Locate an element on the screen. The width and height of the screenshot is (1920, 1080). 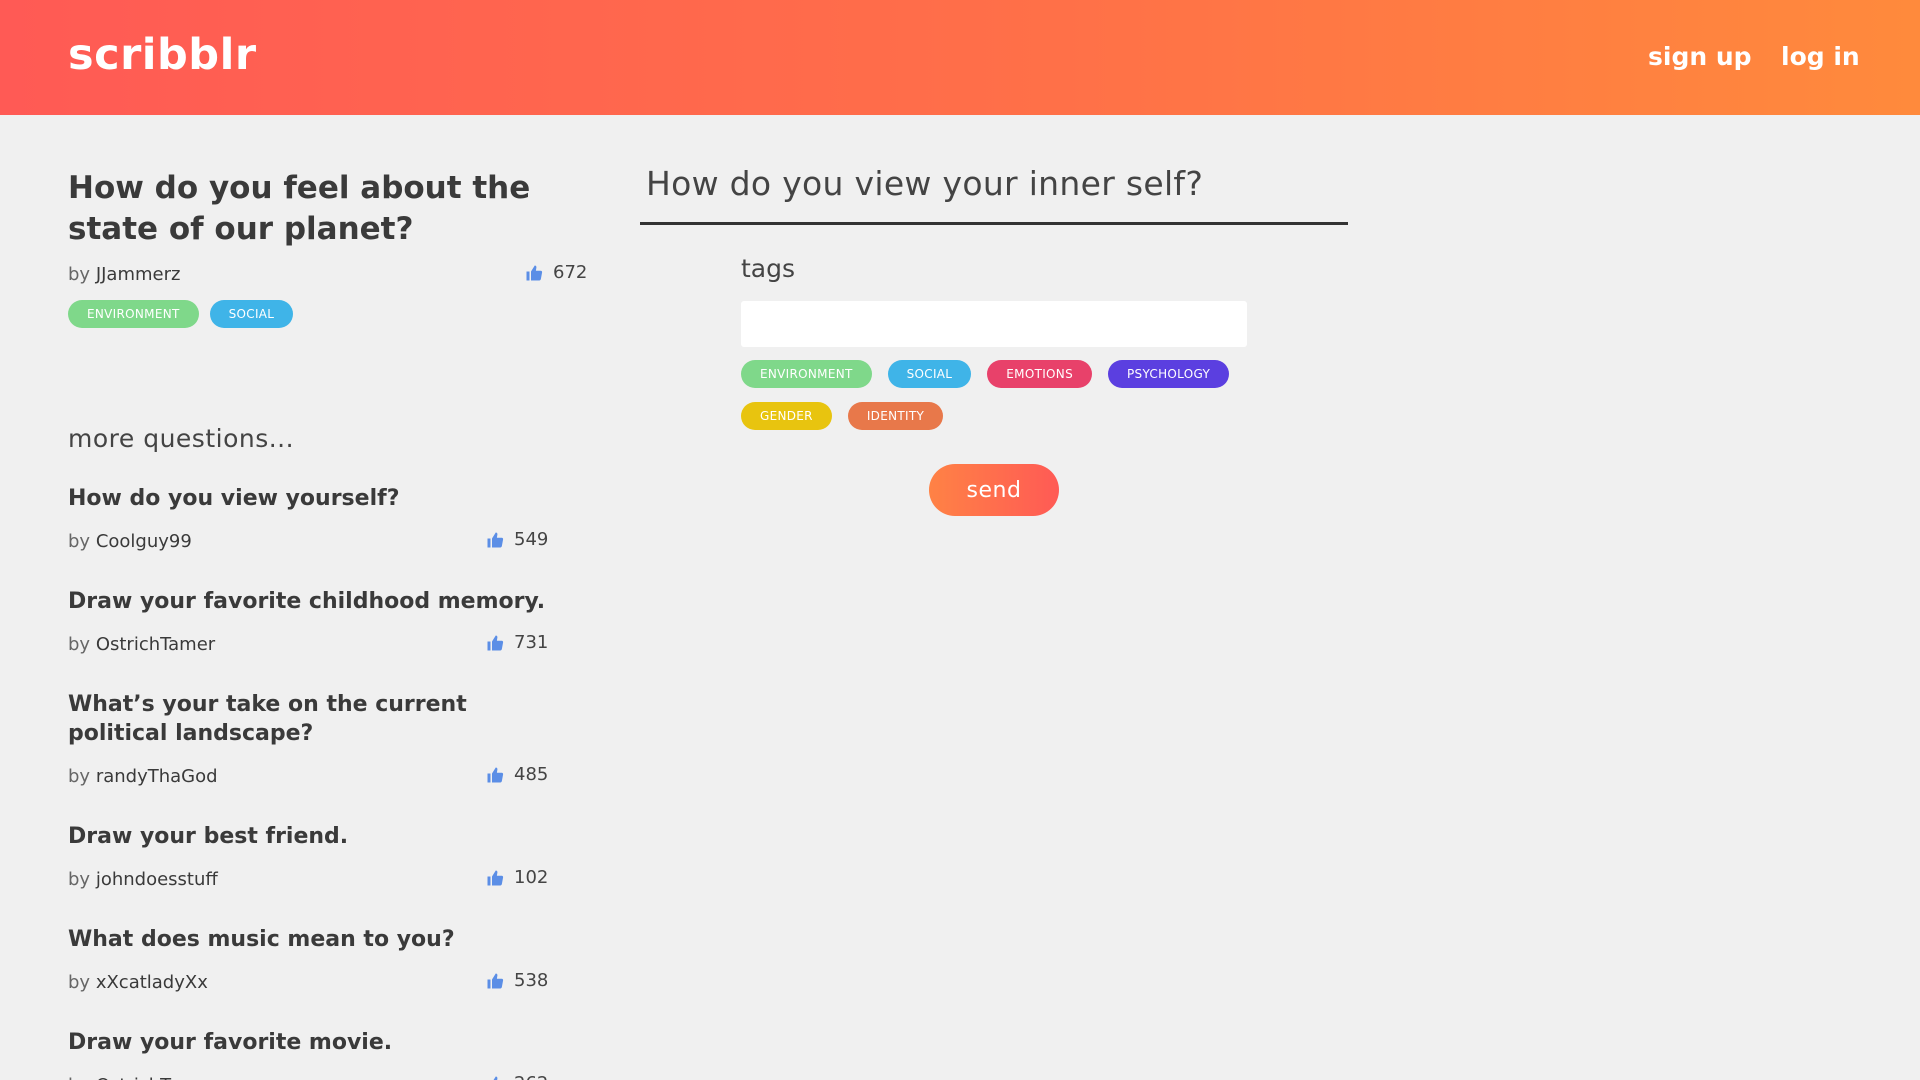
tag-psychology: PSYCHOLOGY is located at coordinates (1169, 374).